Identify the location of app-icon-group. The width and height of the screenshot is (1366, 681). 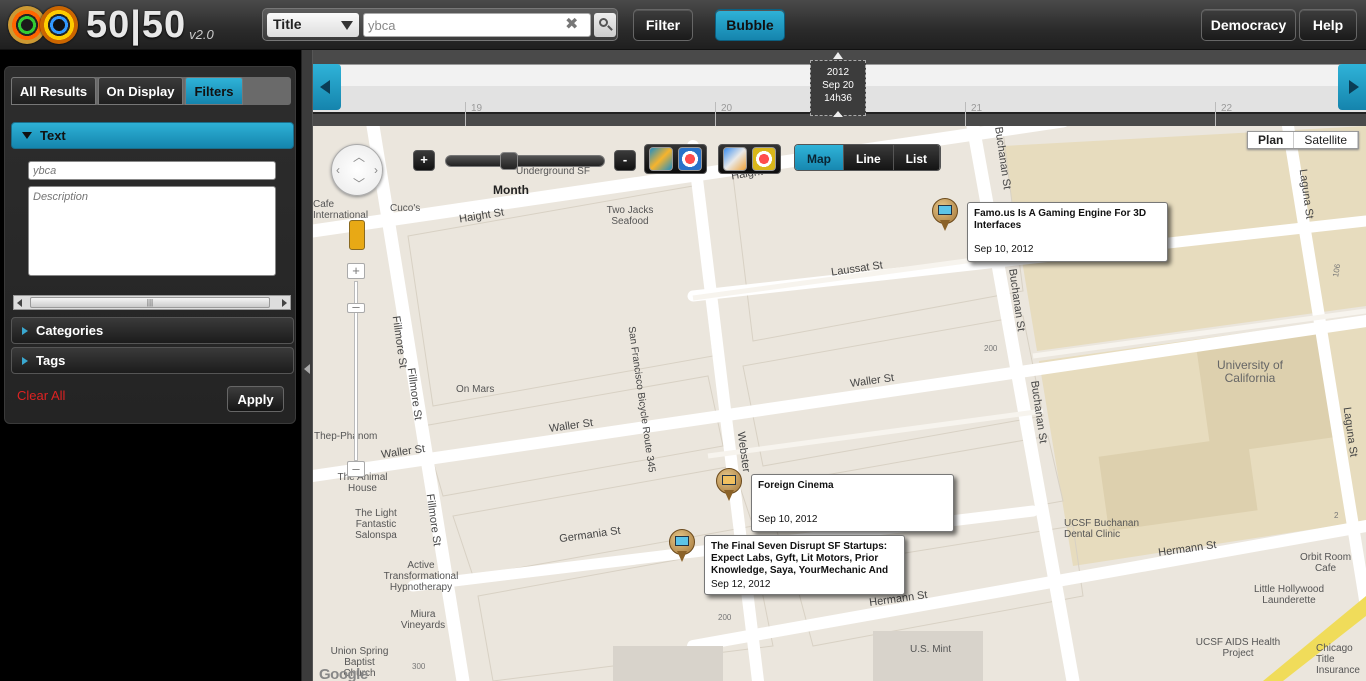
(749, 159).